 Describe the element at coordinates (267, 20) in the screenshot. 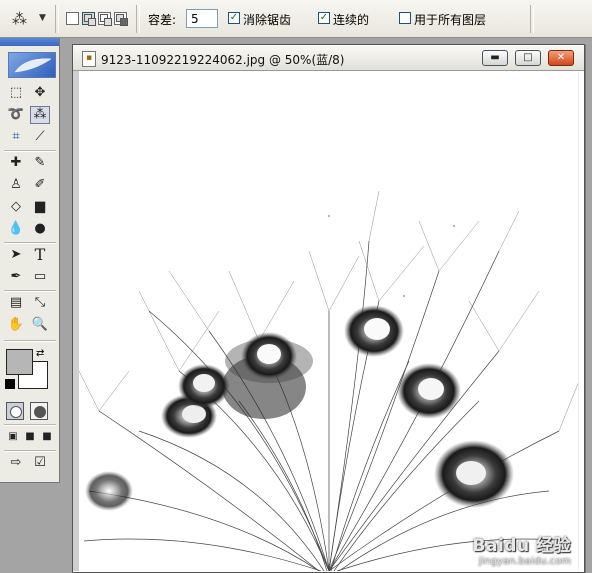

I see `anti-alias-label: 消除锯齿` at that location.